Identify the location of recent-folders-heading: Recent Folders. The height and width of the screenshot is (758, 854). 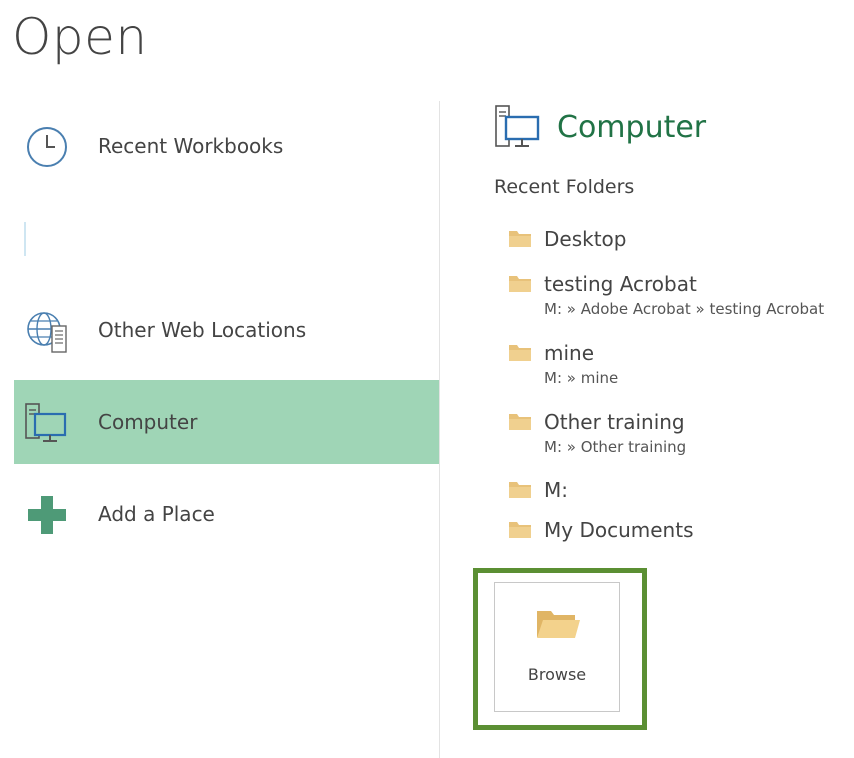
(564, 187).